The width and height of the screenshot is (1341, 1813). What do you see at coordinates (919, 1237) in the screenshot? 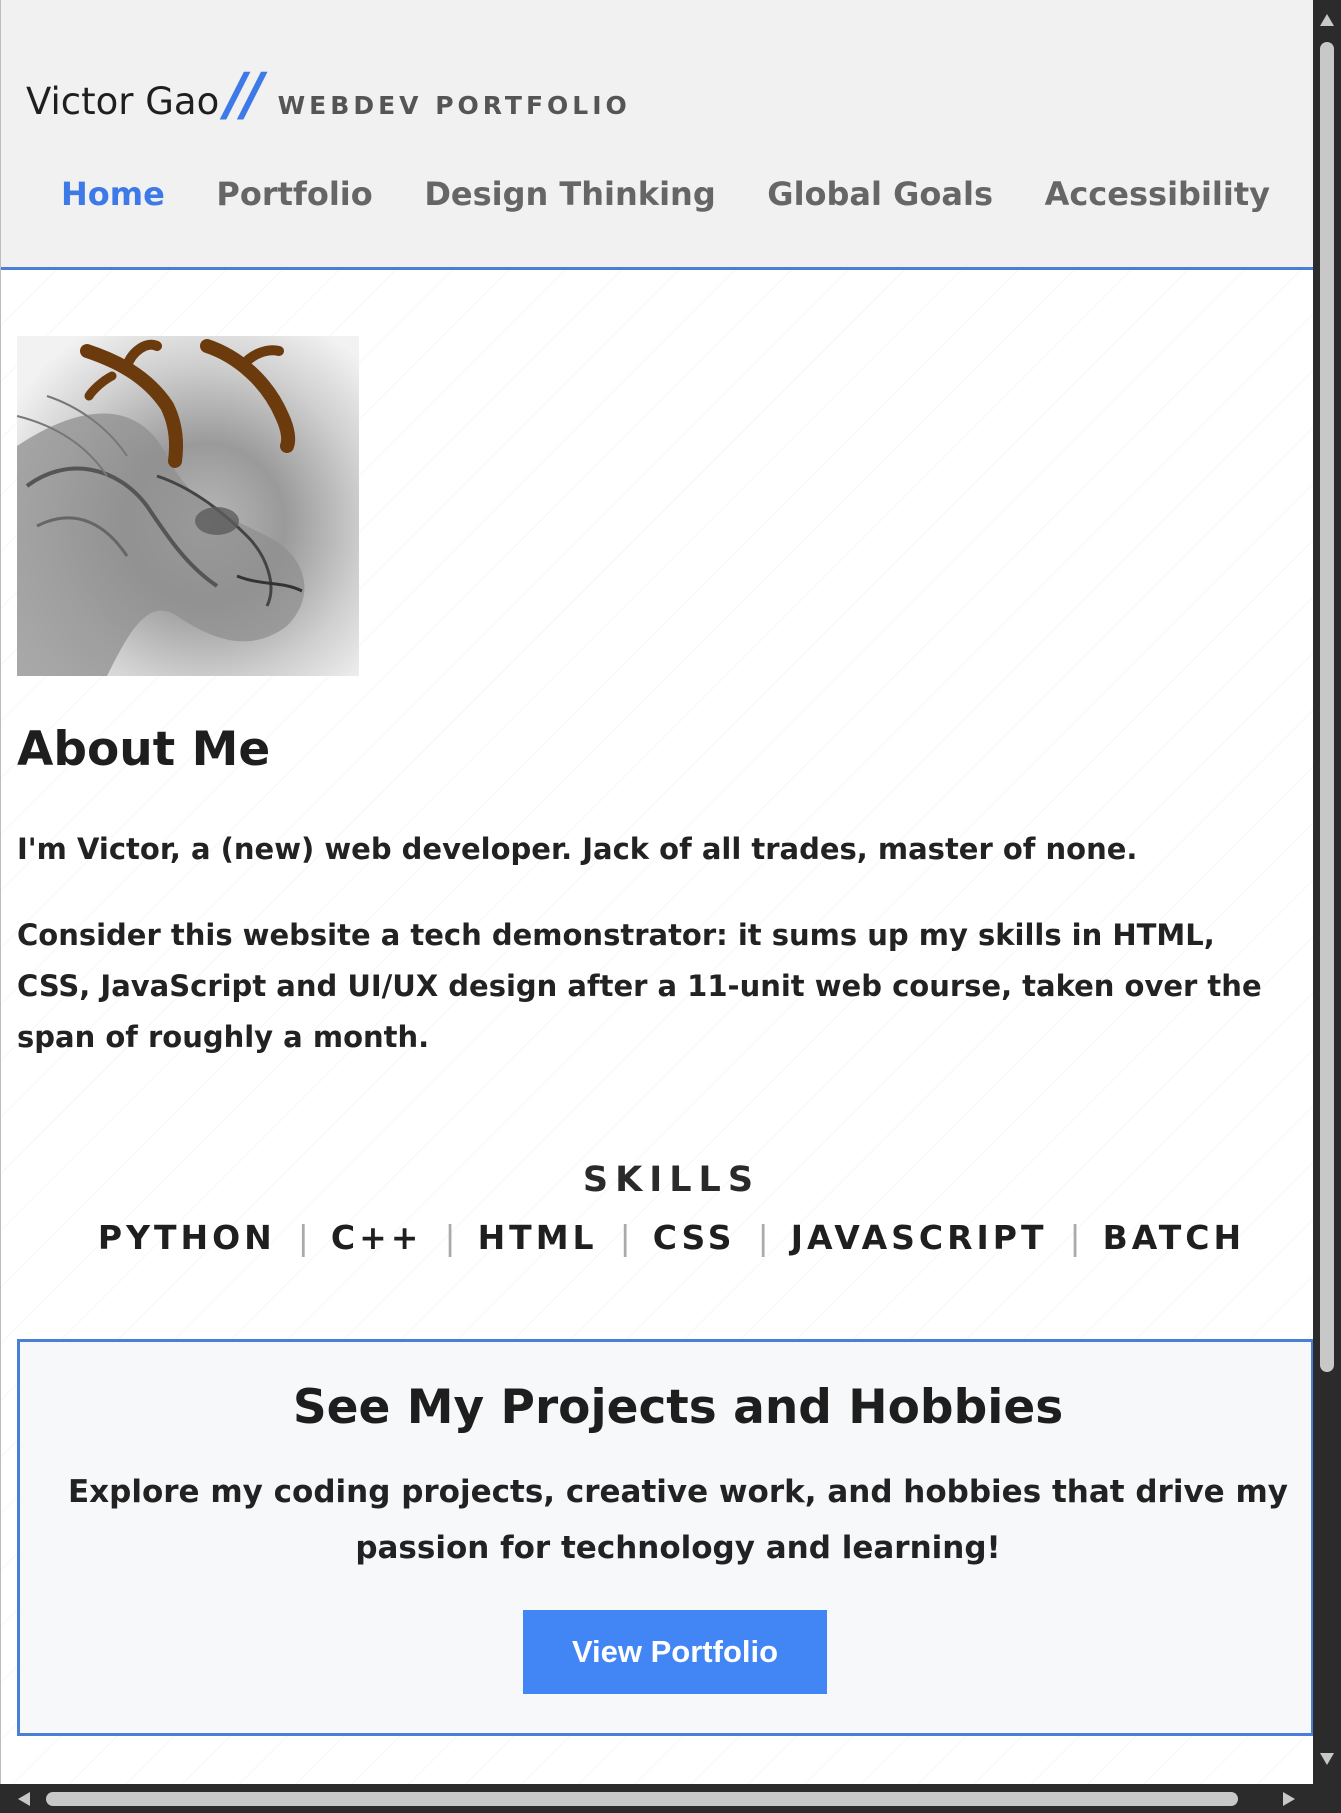
I see `skill-javascript: JAVASCRIPT` at bounding box center [919, 1237].